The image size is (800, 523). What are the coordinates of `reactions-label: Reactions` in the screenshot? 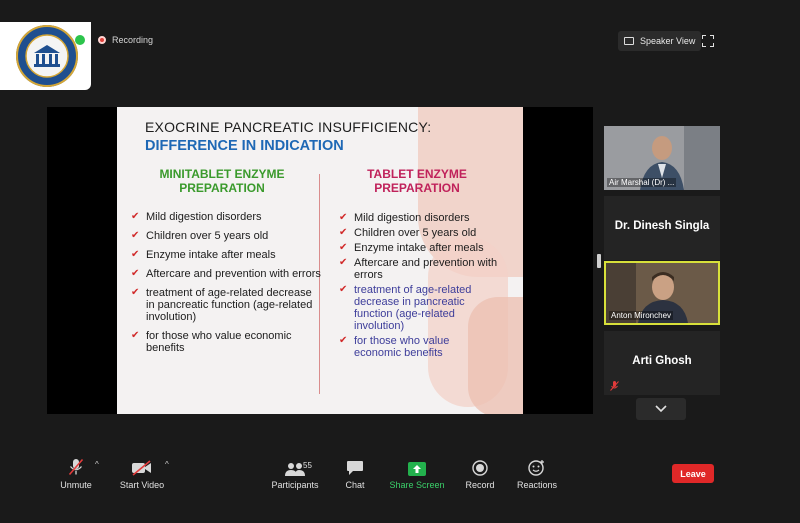 It's located at (537, 485).